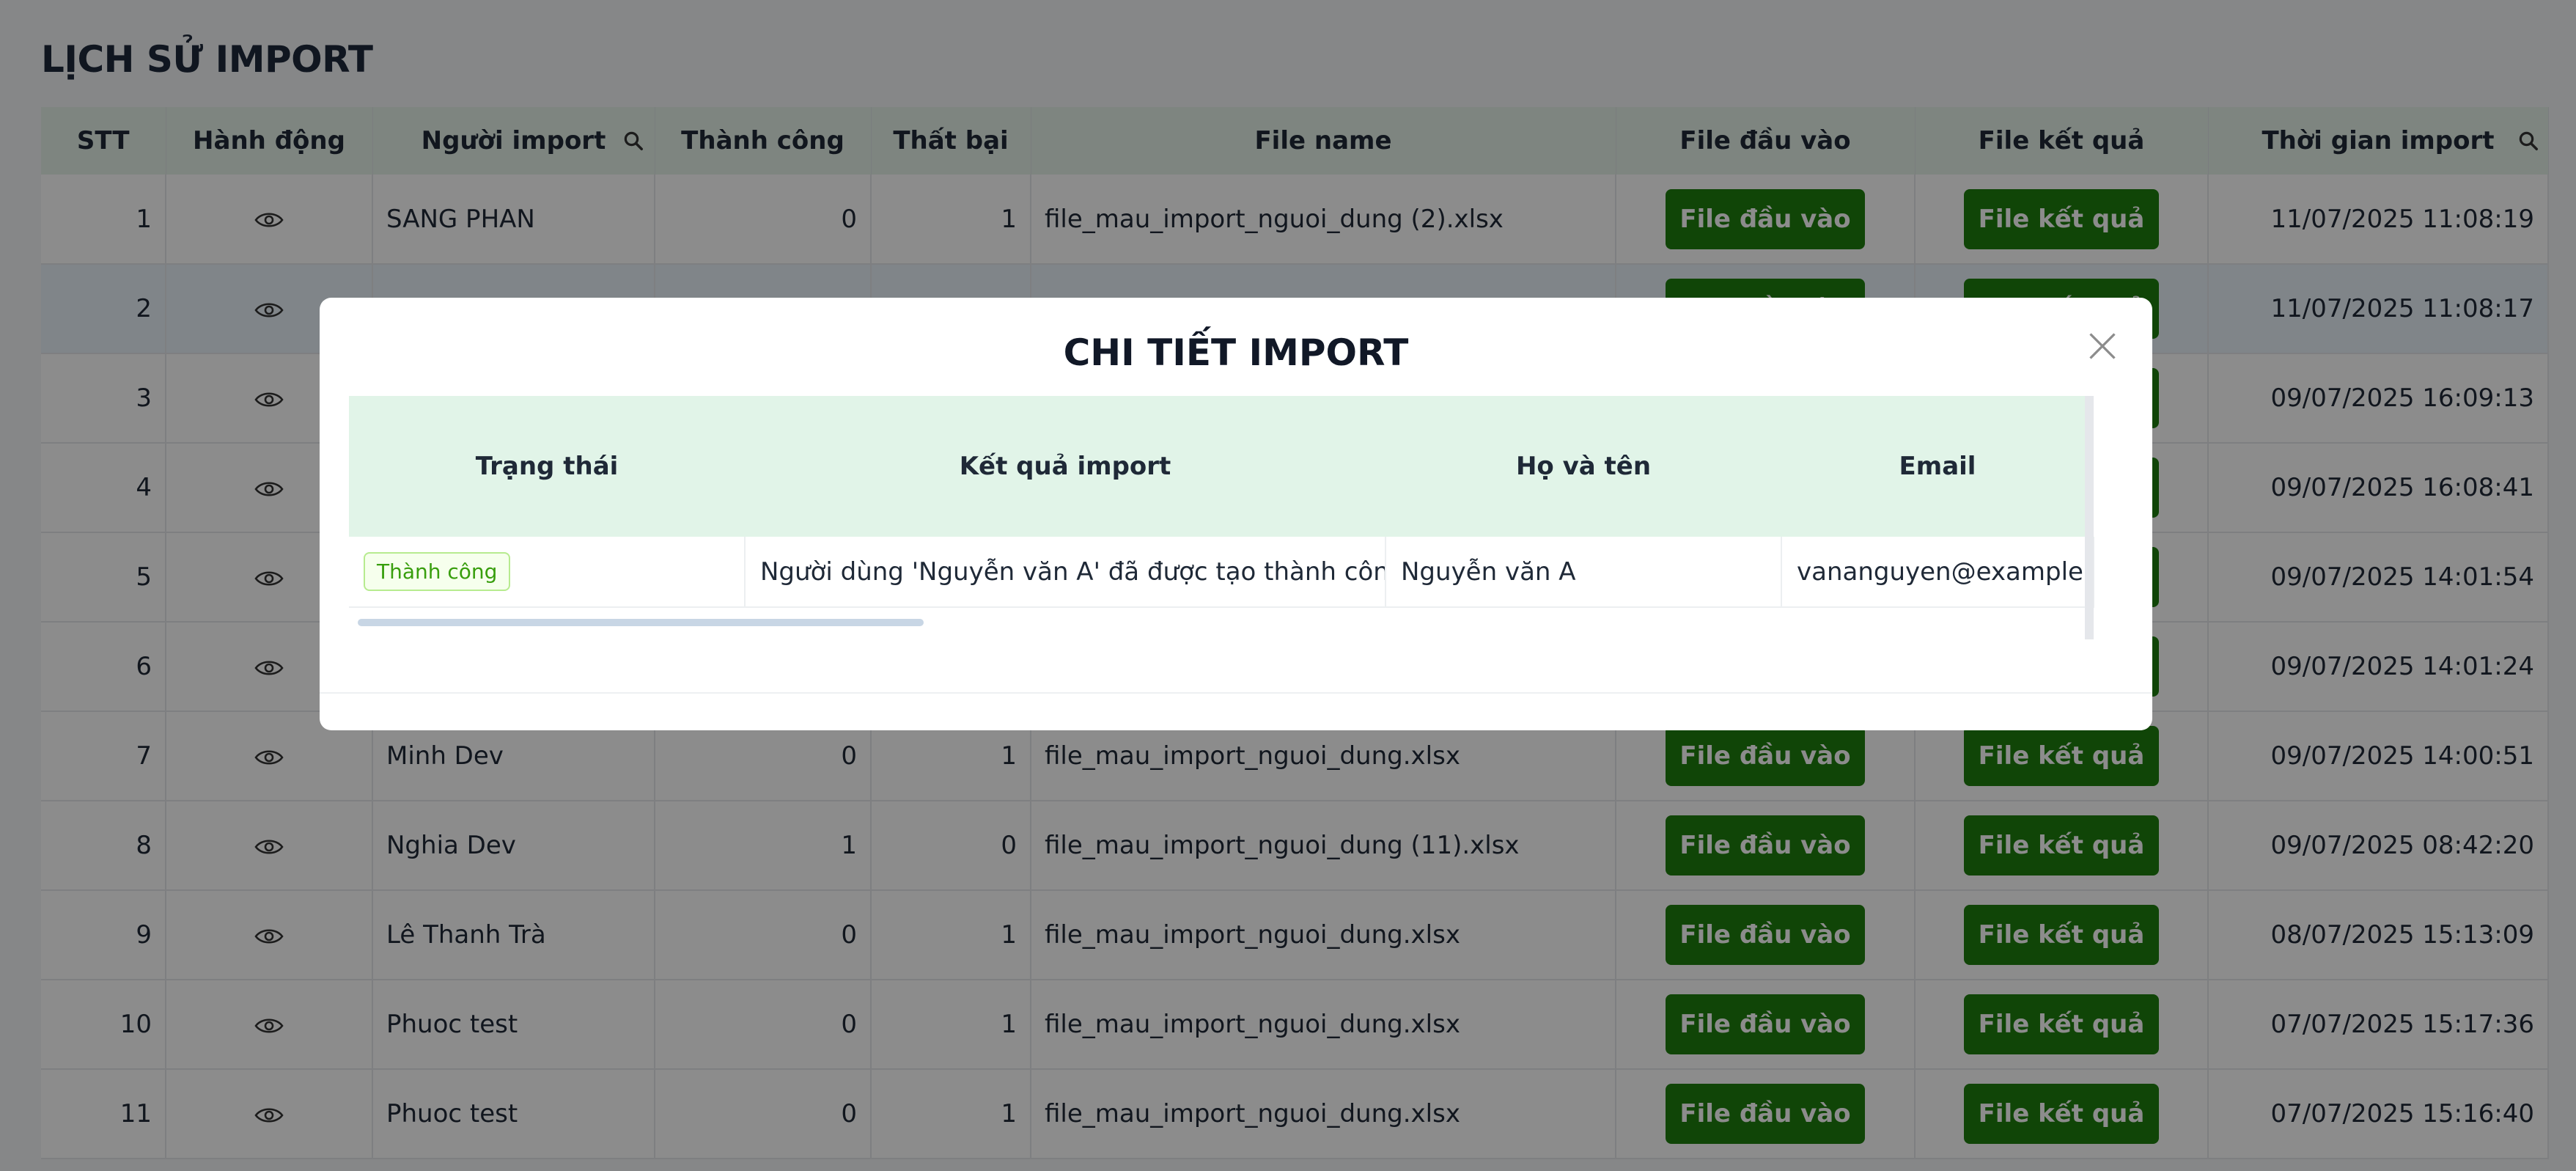 The height and width of the screenshot is (1171, 2576). I want to click on detail-col-result: Kết quả import, so click(1065, 466).